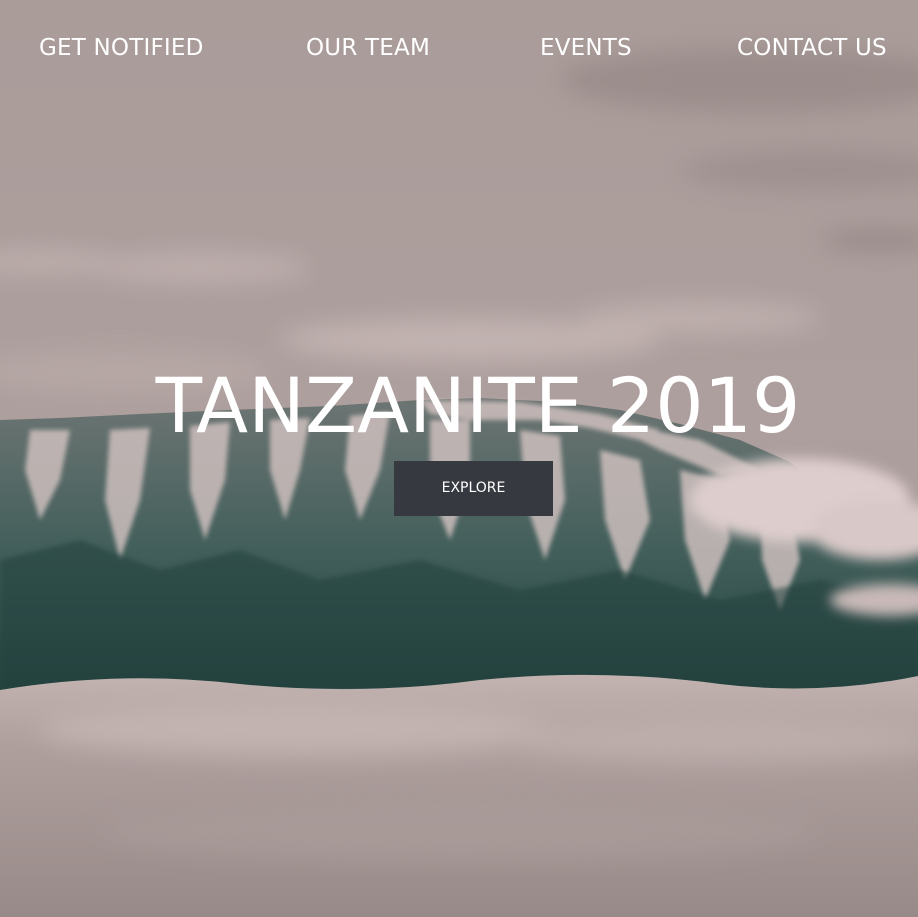 The width and height of the screenshot is (918, 917). I want to click on nav-item-get-notified: GET NOTIFIED, so click(121, 48).